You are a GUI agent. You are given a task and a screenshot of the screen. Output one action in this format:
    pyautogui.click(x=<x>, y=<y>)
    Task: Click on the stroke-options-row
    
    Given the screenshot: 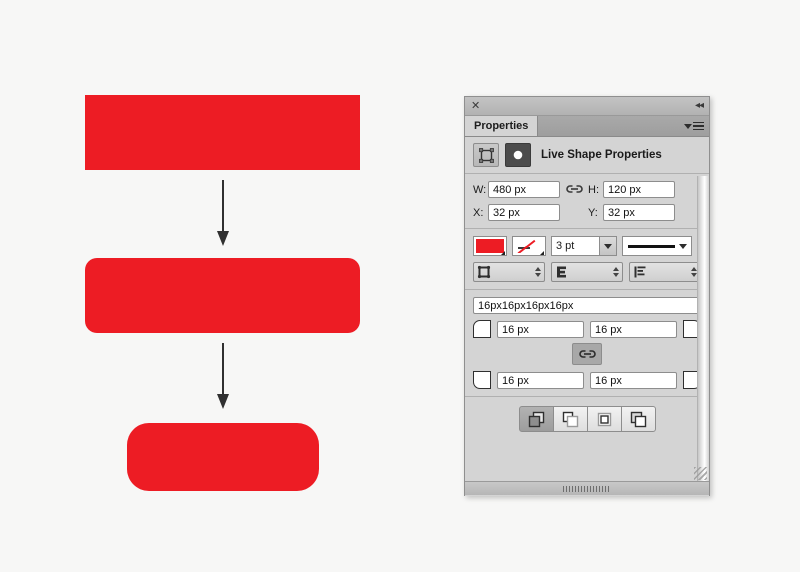 What is the action you would take?
    pyautogui.click(x=587, y=272)
    